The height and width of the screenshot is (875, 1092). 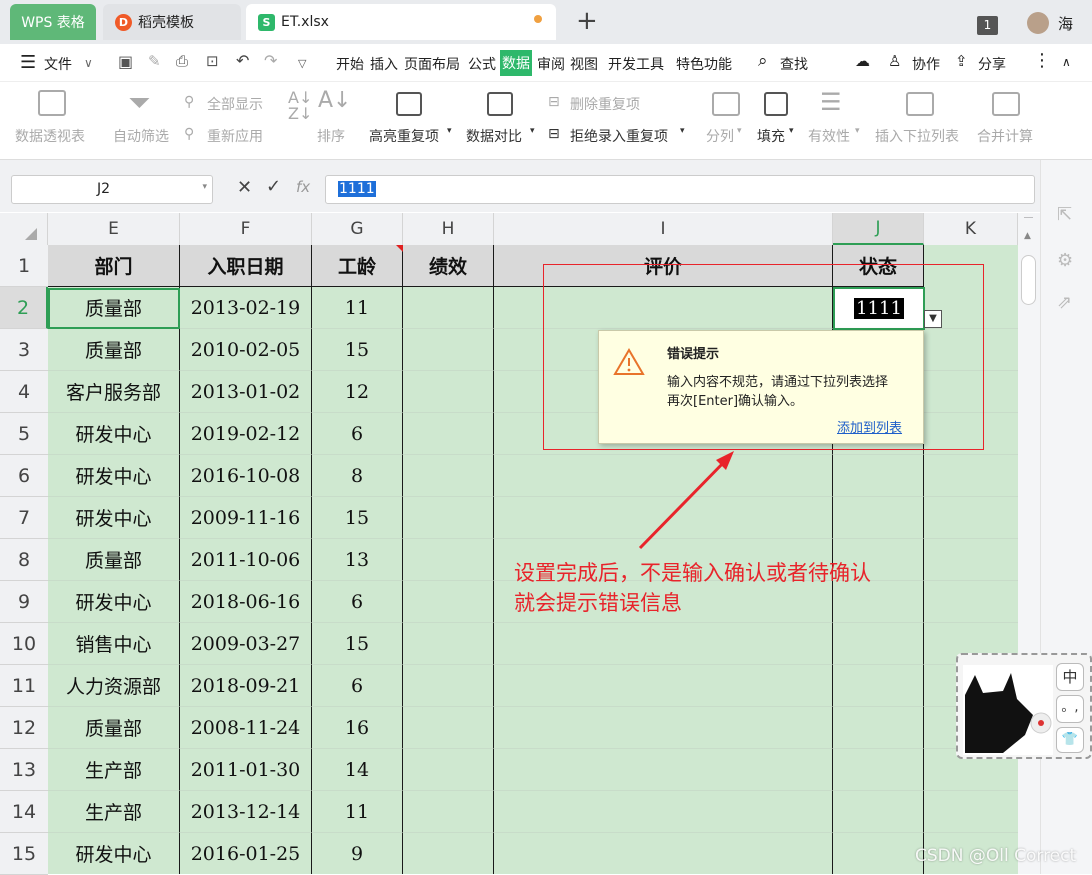 What do you see at coordinates (172, 22) in the screenshot?
I see `tab-templates: D 稻壳模板` at bounding box center [172, 22].